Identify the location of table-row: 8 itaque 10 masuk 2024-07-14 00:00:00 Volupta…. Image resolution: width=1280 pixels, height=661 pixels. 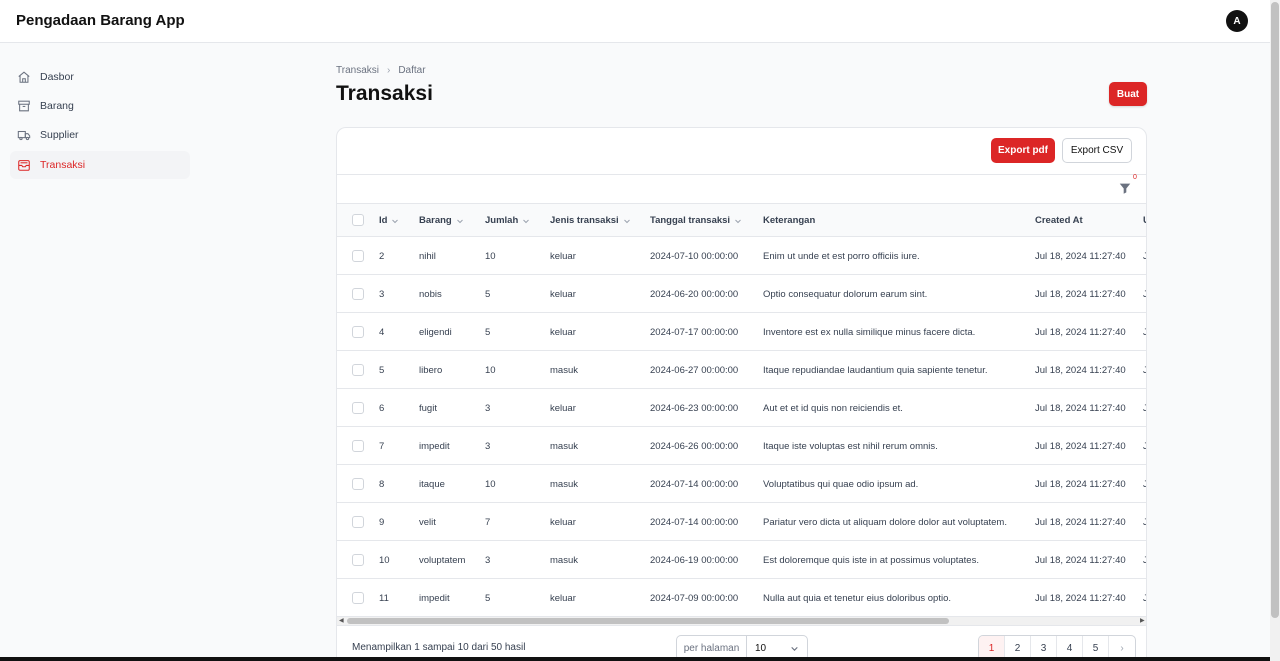
(741, 484).